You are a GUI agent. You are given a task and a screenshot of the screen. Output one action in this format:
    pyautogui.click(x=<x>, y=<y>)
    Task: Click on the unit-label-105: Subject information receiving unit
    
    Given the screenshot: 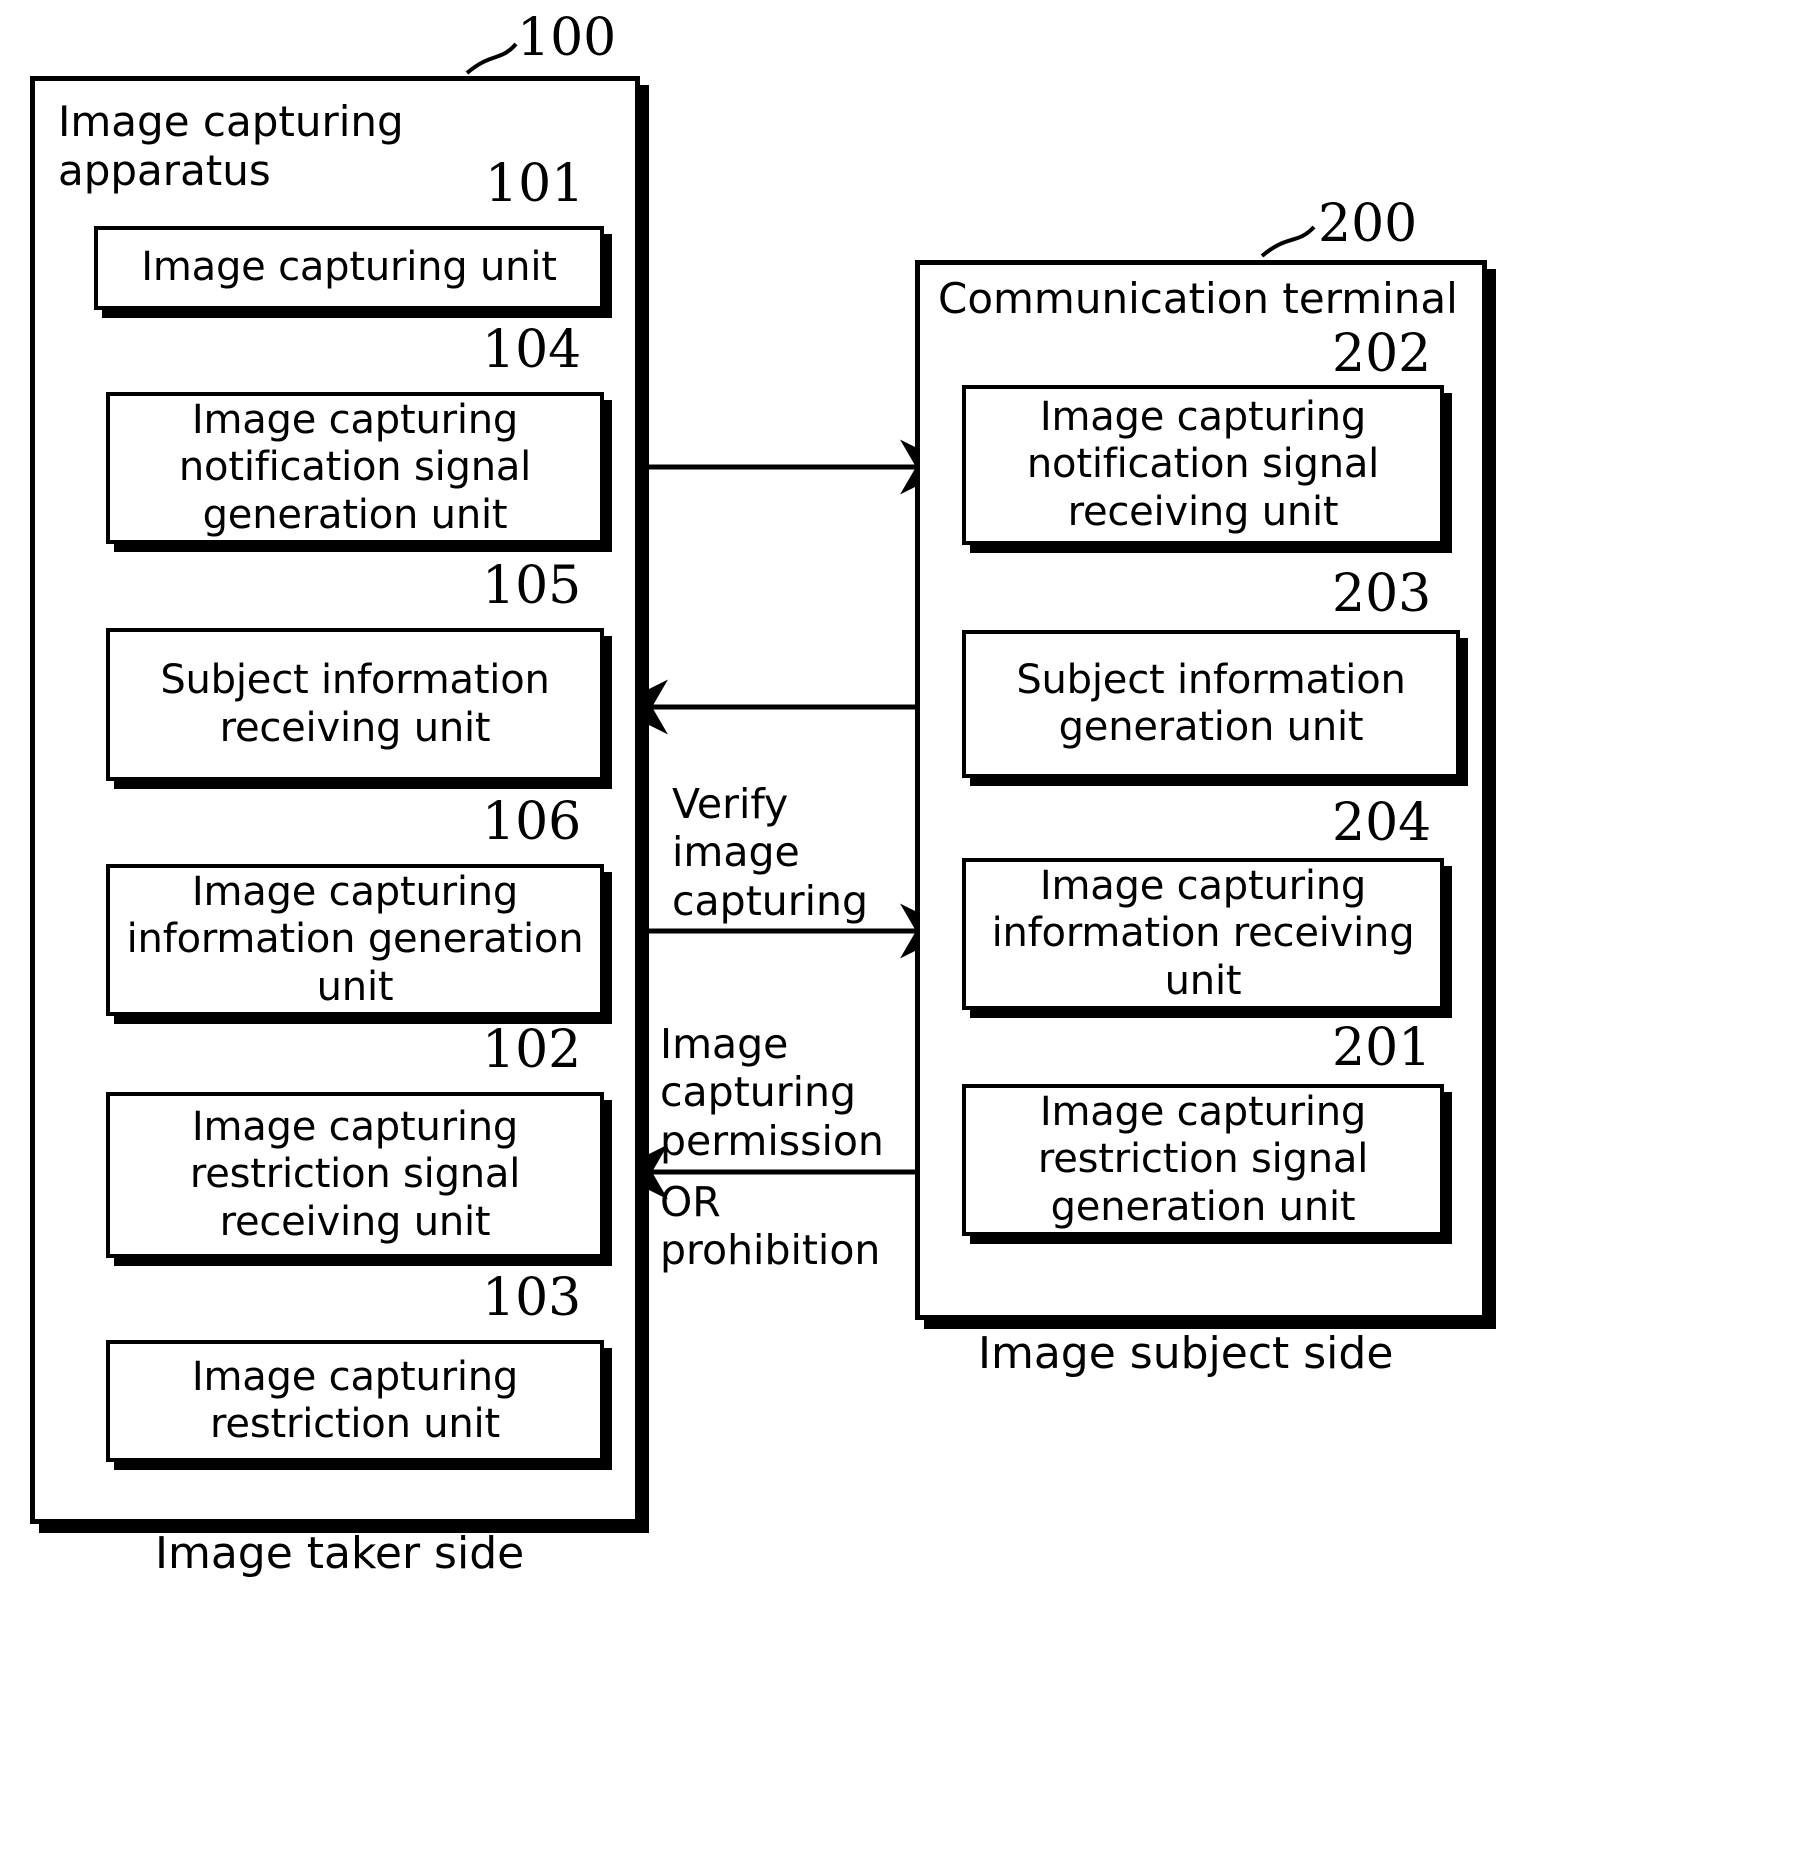 What is the action you would take?
    pyautogui.click(x=355, y=704)
    